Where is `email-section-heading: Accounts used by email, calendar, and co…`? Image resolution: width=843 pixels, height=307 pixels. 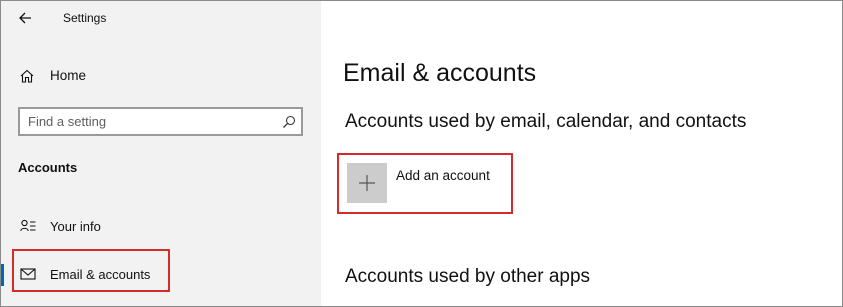 email-section-heading: Accounts used by email, calendar, and co… is located at coordinates (546, 121).